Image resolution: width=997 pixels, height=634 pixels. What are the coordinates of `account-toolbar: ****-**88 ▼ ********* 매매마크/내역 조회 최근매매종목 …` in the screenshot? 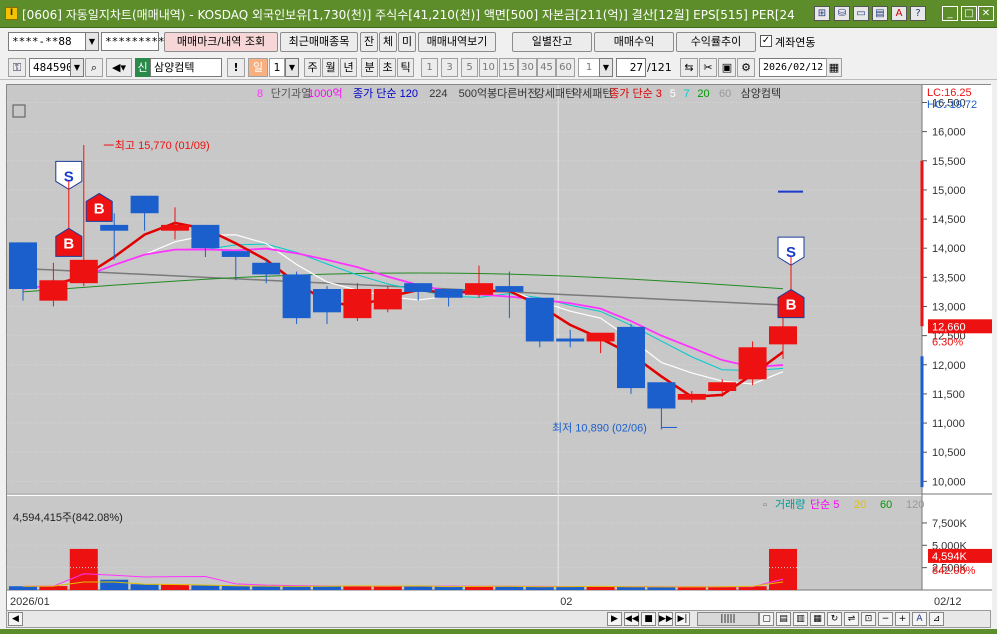 It's located at (498, 42).